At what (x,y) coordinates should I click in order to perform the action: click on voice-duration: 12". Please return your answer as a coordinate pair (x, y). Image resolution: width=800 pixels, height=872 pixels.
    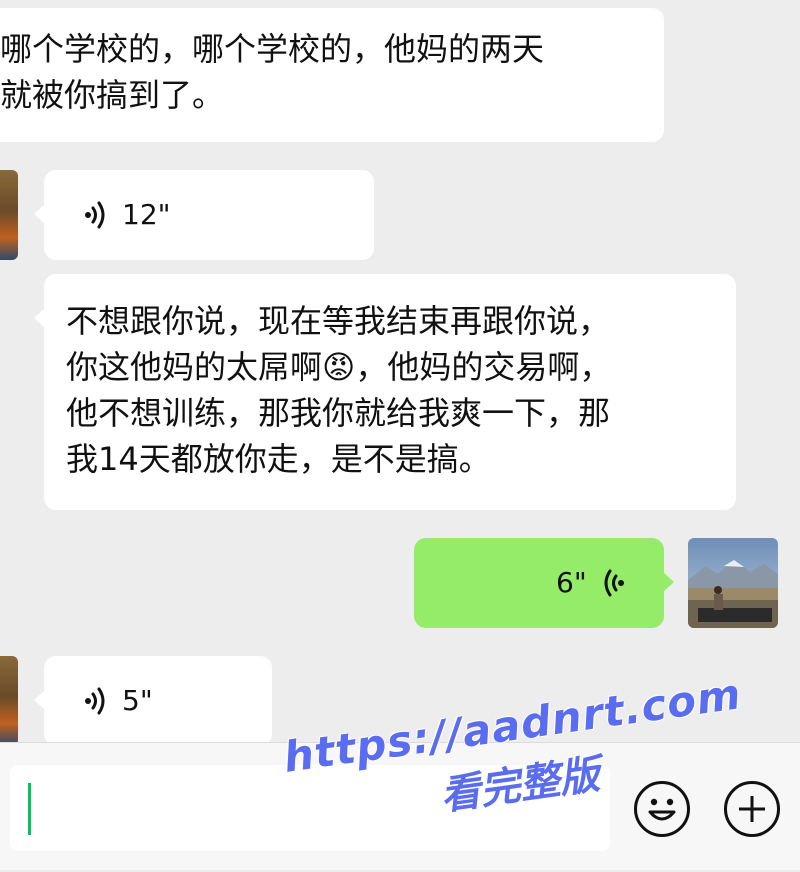
    Looking at the image, I should click on (146, 214).